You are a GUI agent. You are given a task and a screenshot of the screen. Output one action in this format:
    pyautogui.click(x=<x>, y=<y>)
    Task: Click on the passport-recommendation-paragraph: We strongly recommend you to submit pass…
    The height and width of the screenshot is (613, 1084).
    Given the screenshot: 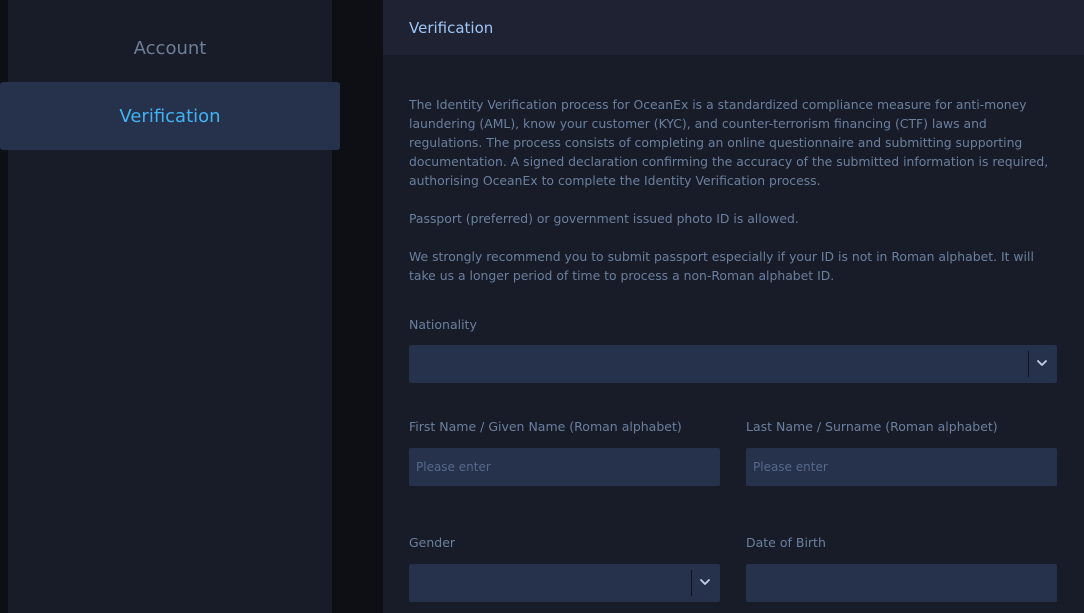 What is the action you would take?
    pyautogui.click(x=721, y=266)
    